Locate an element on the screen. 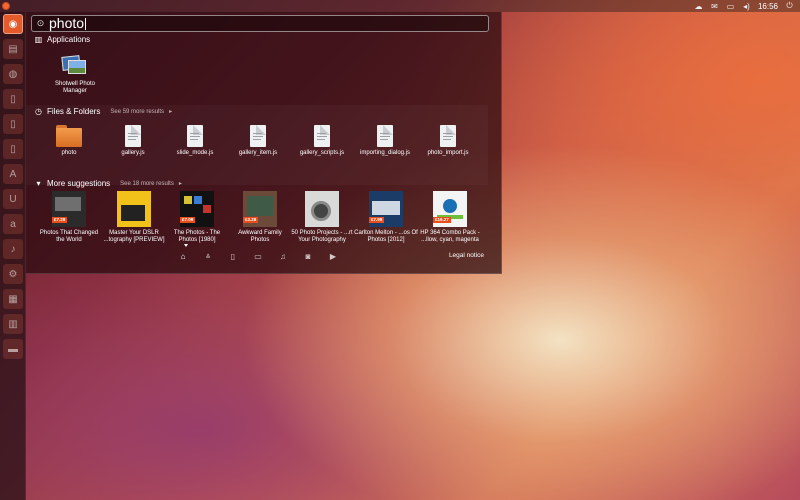 Image resolution: width=800 pixels, height=500 pixels. file-tile: gallery_item.js is located at coordinates (258, 141).